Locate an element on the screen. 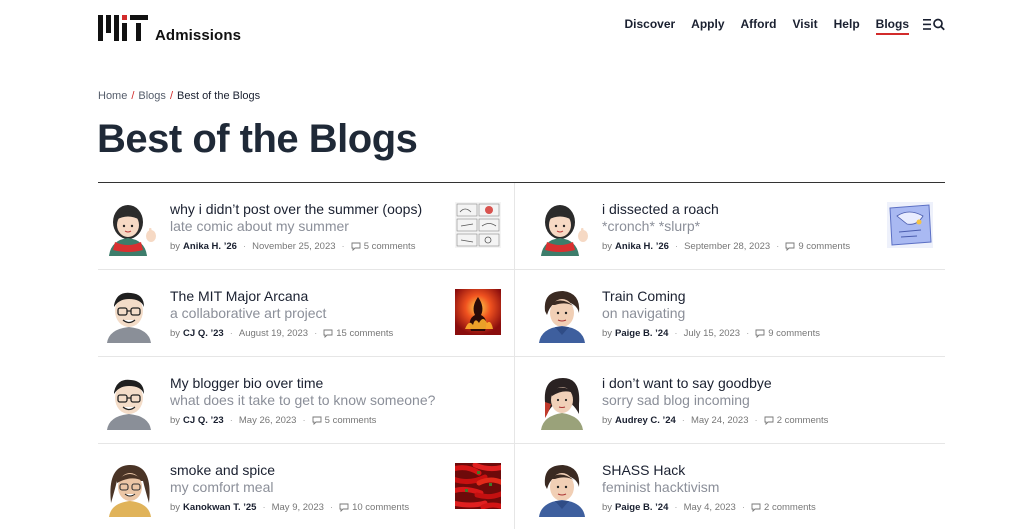 This screenshot has width=1024, height=529. post-title: smoke and spice is located at coordinates (310, 470).